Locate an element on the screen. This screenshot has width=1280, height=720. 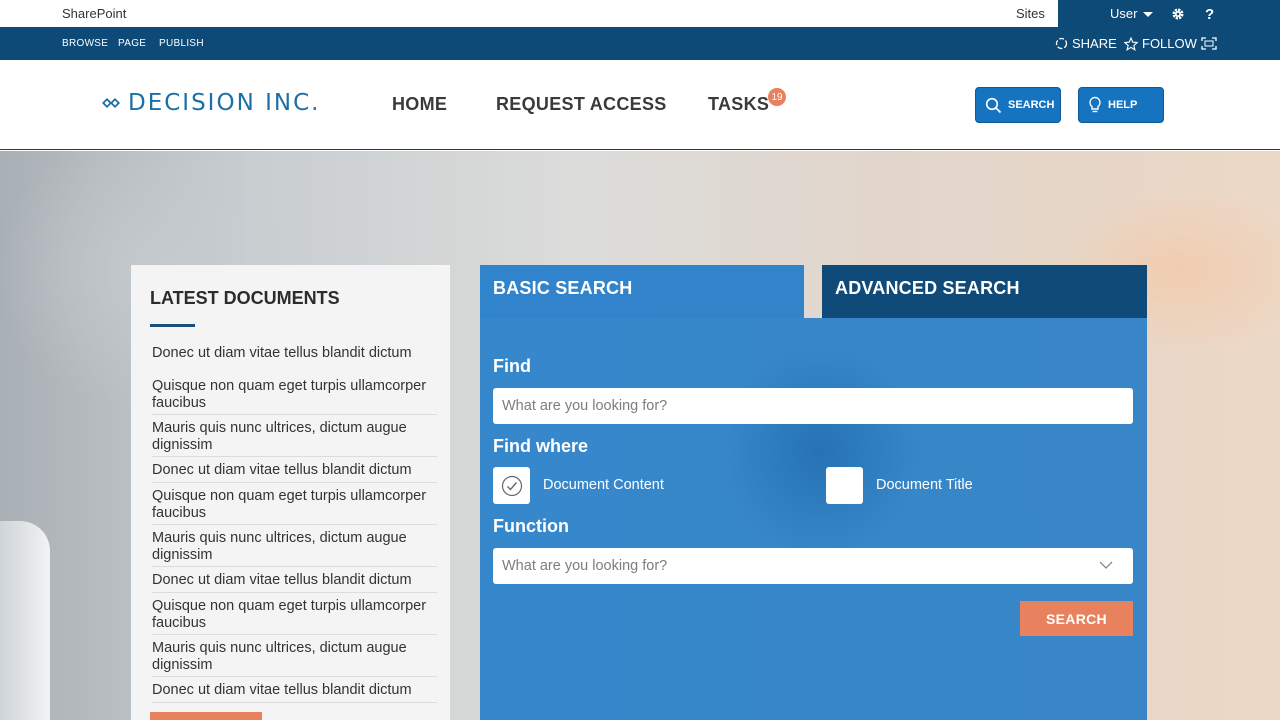
gear-icon is located at coordinates (1178, 16).